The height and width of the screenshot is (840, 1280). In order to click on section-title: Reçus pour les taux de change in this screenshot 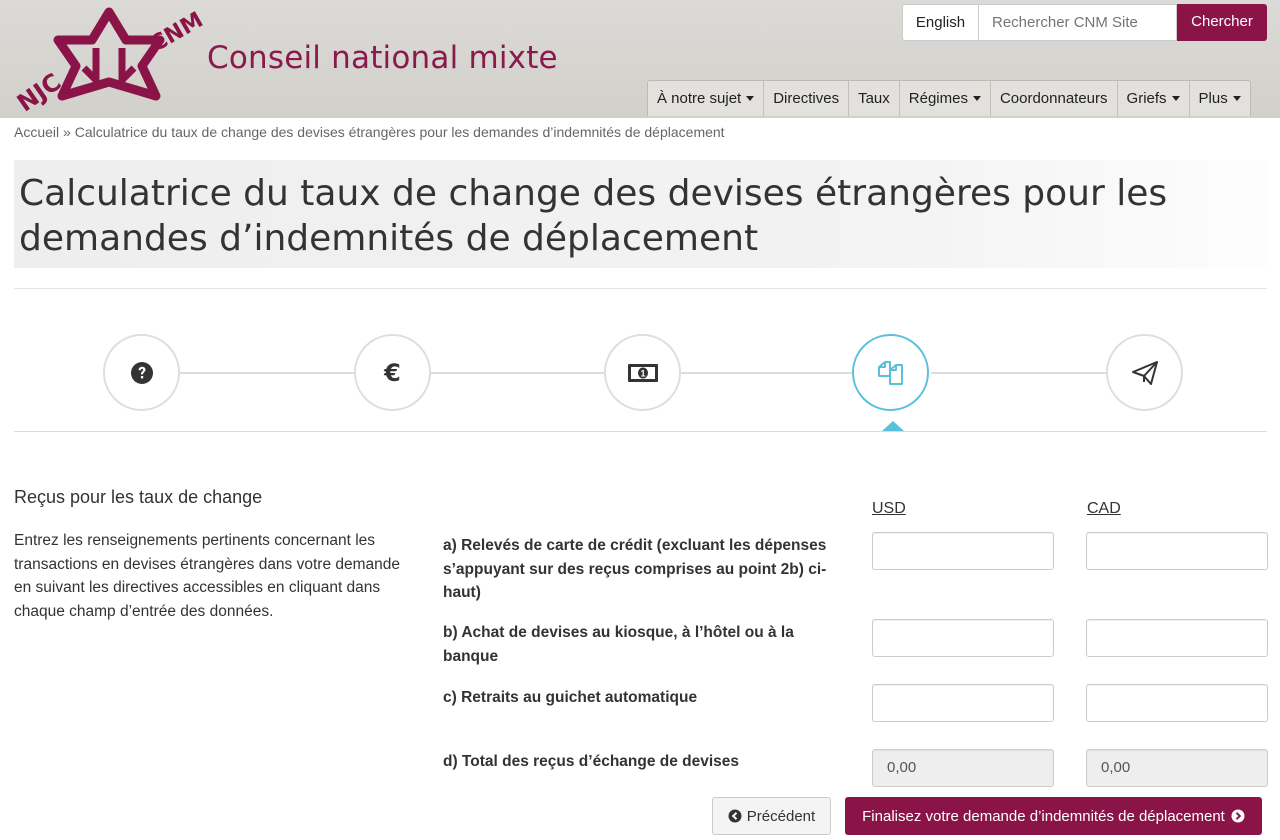, I will do `click(138, 497)`.